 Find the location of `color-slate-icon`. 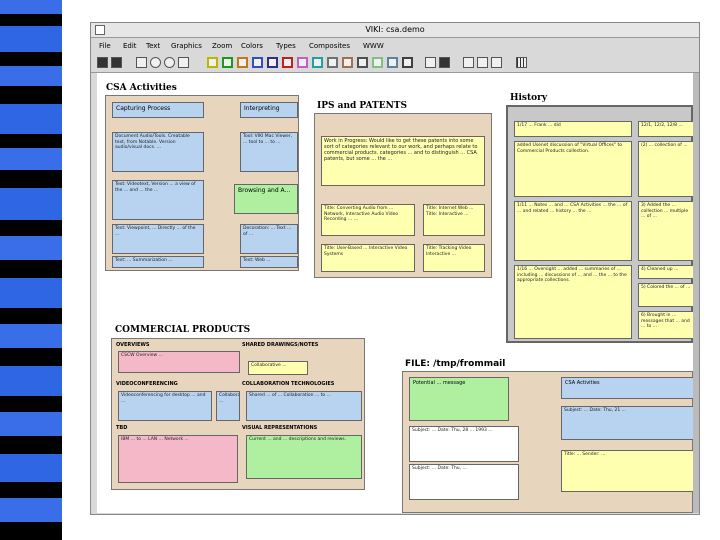

color-slate-icon is located at coordinates (392, 62).